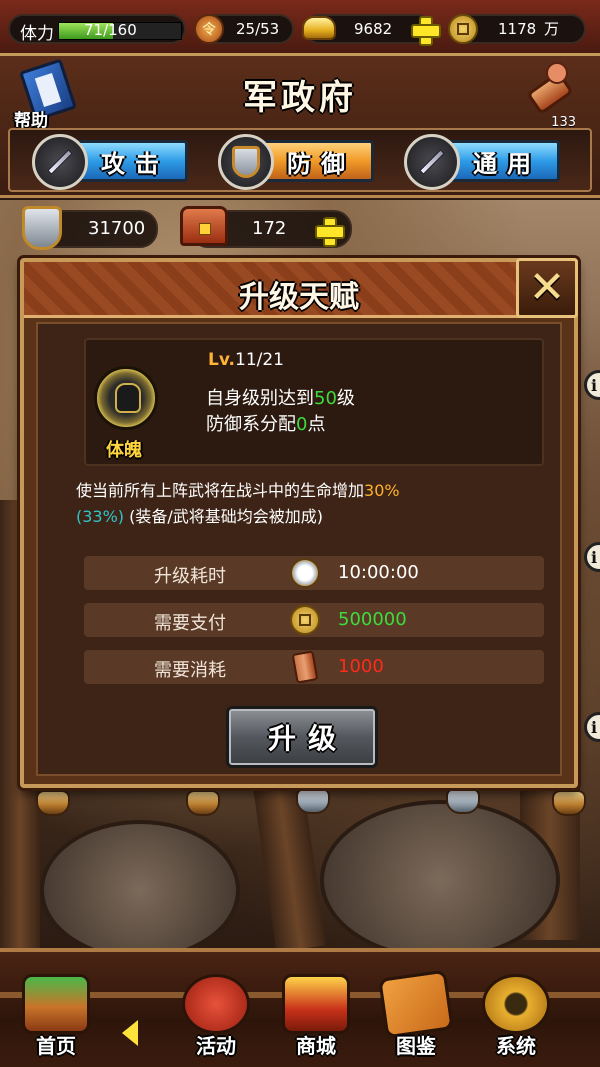  I want to click on nav-events: 活动, so click(216, 1017).